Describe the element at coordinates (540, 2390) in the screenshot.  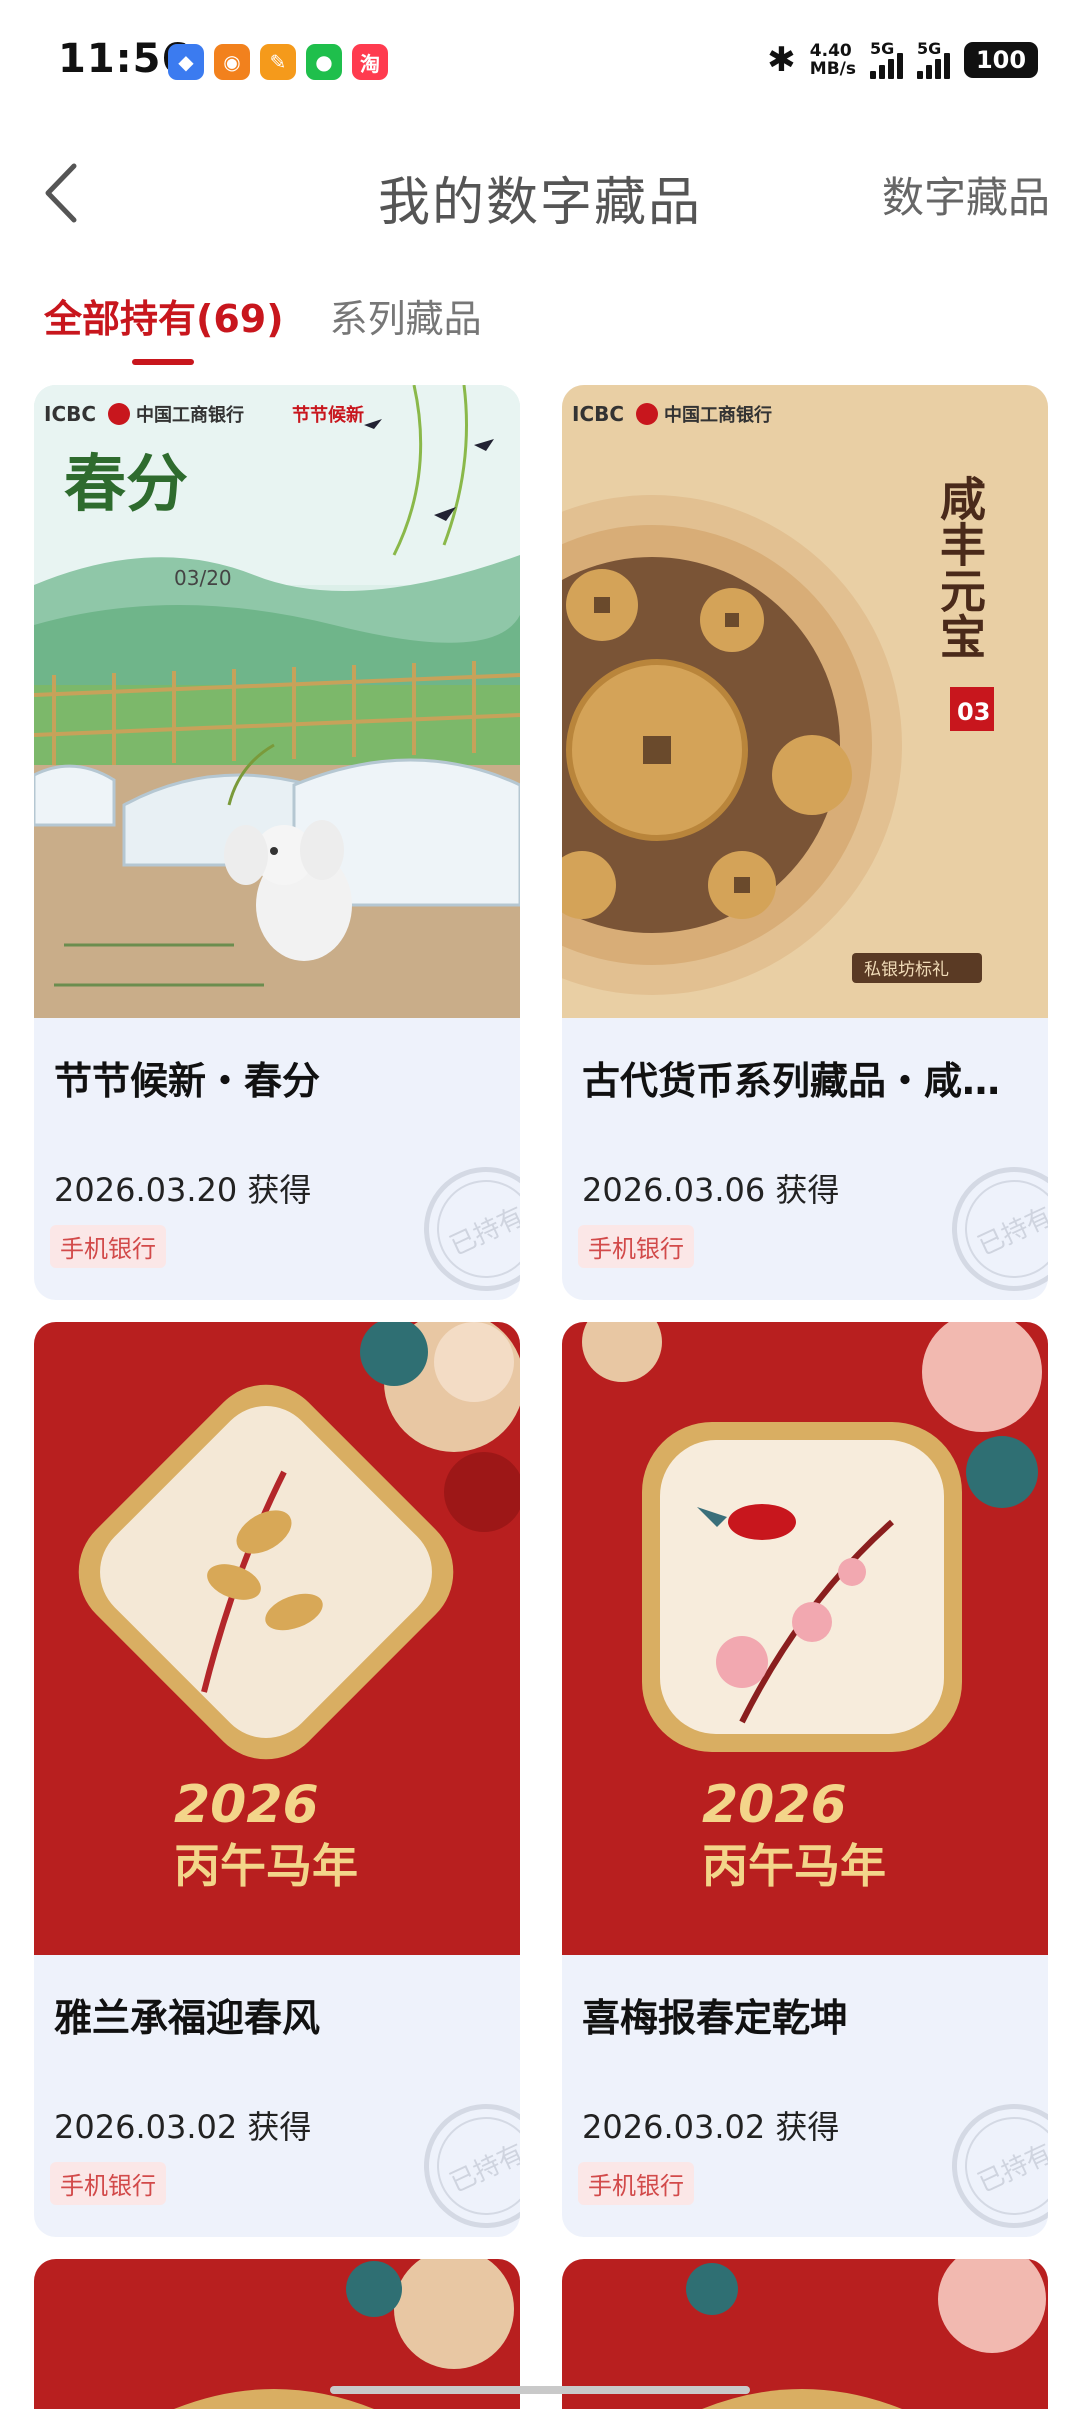
I see `home-indicator` at that location.